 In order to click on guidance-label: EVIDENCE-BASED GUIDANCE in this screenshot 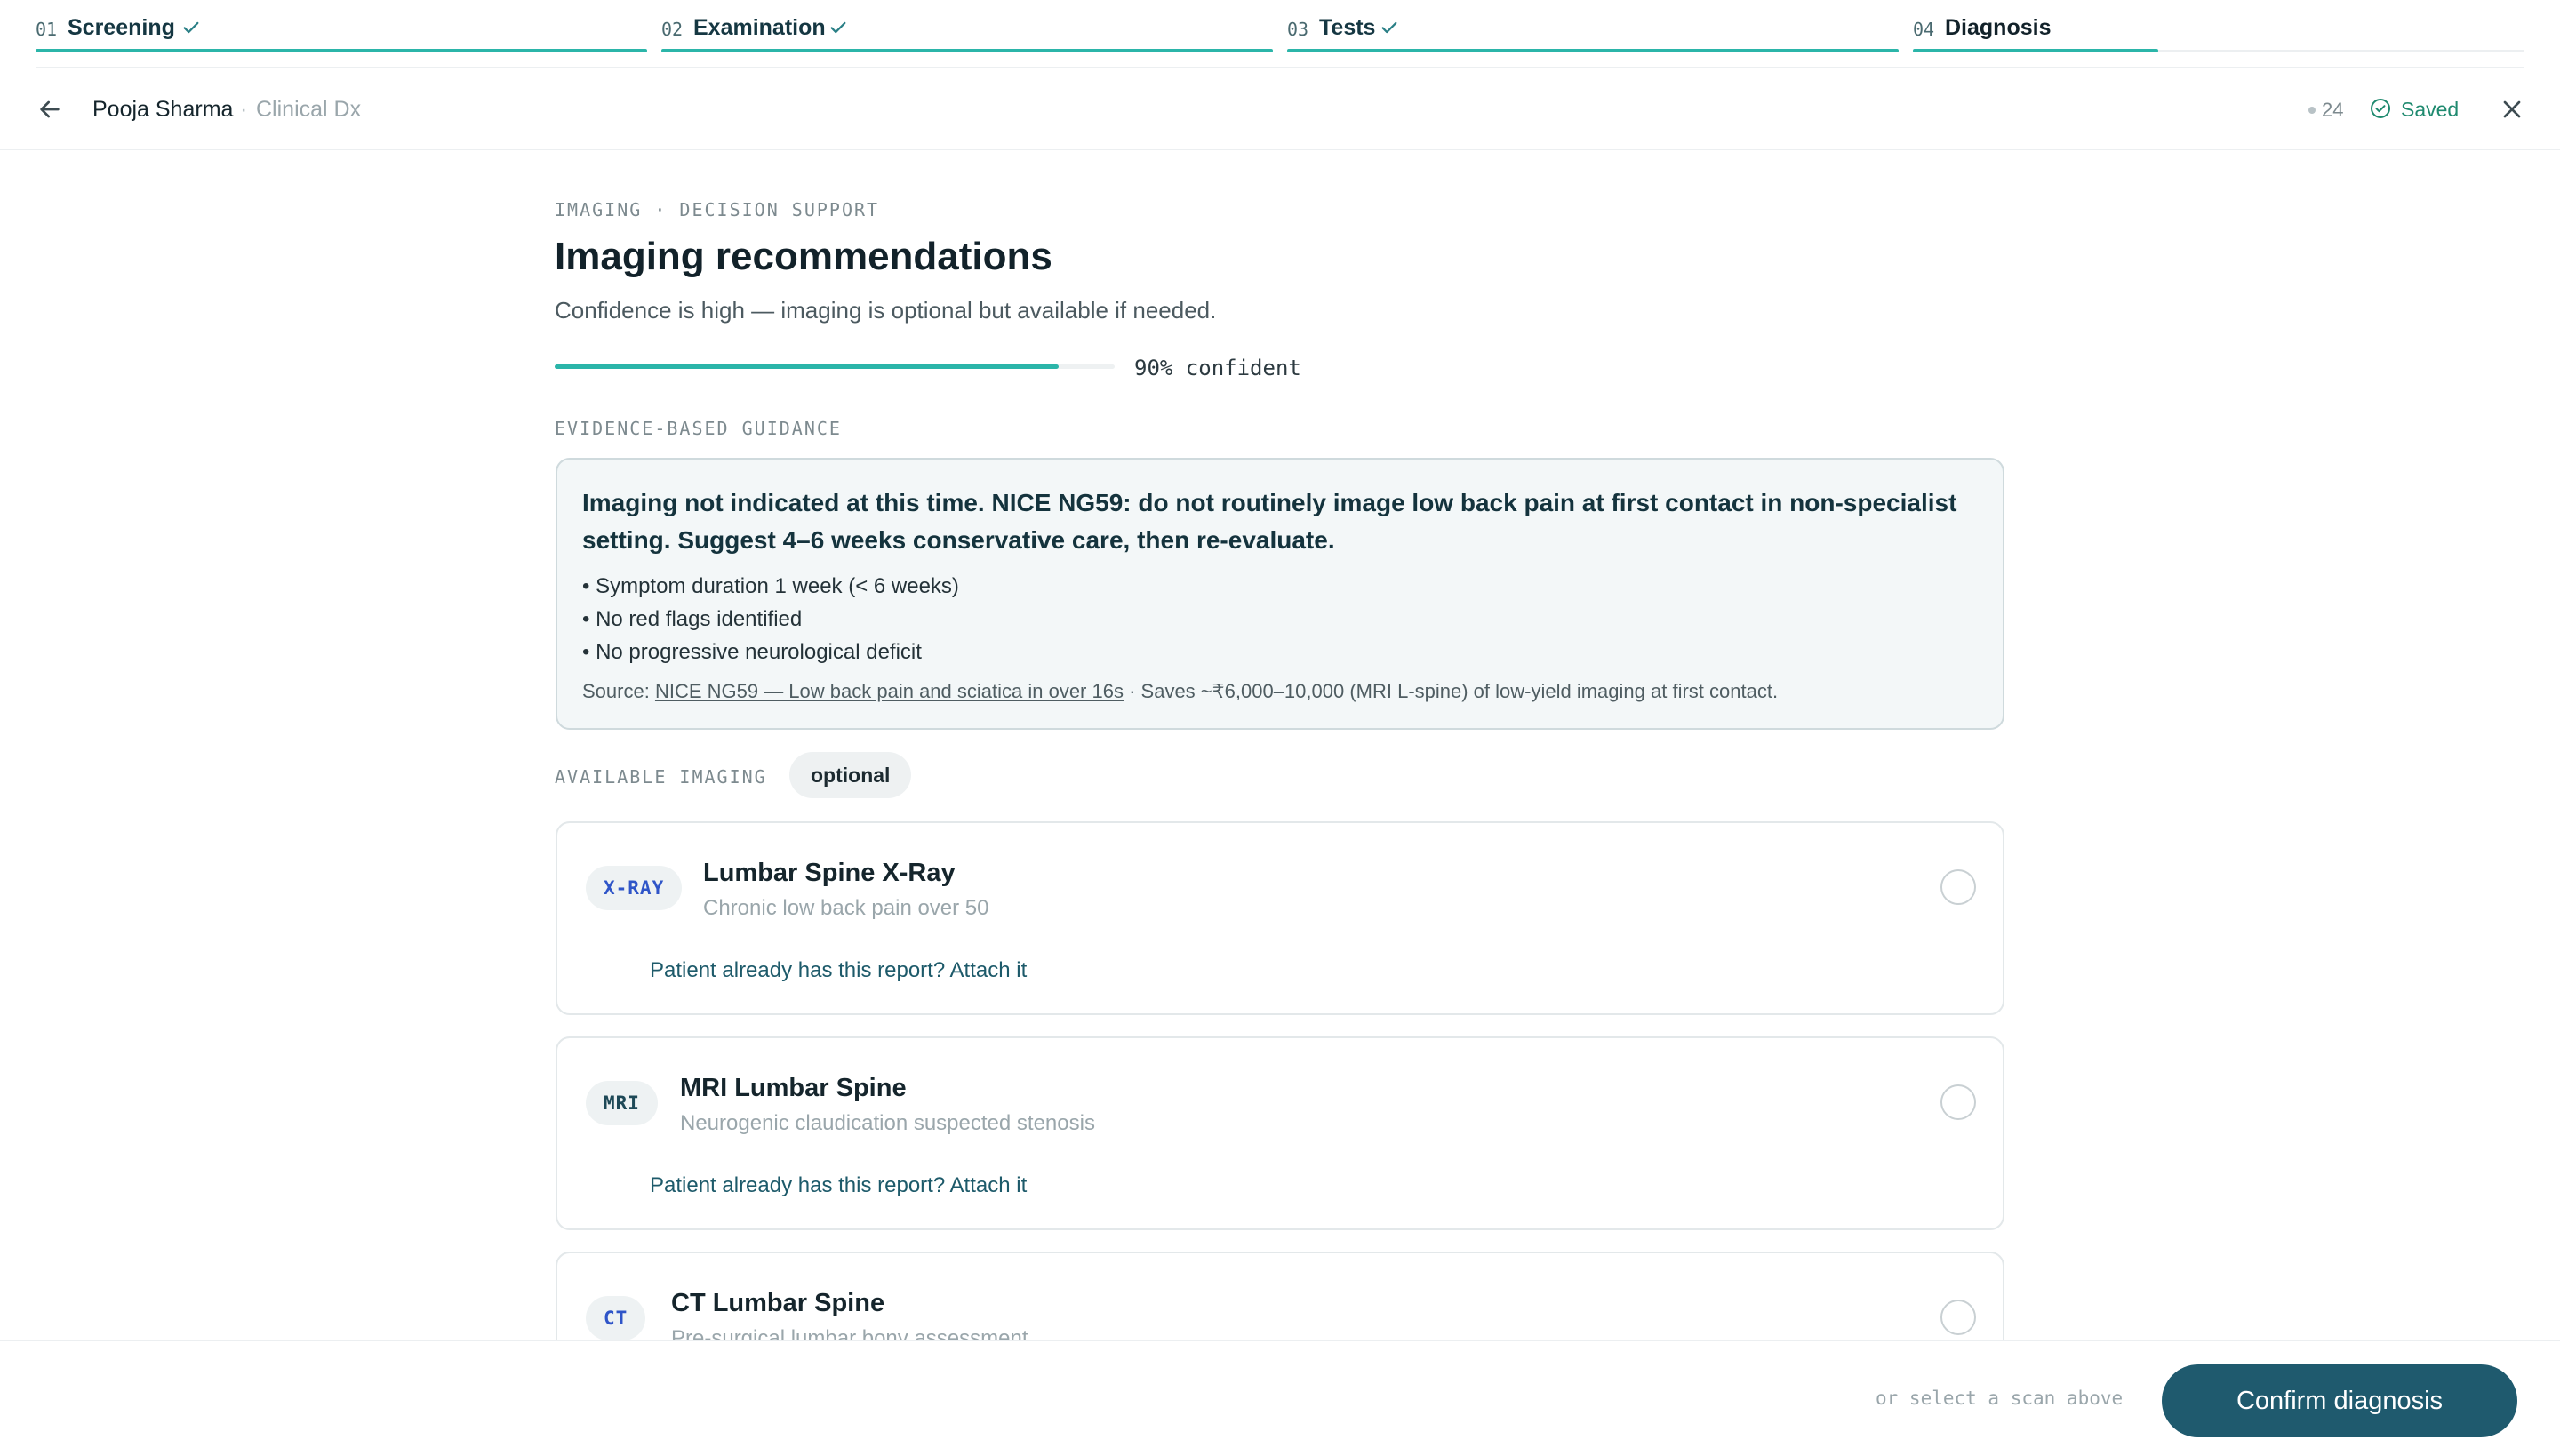, I will do `click(698, 428)`.